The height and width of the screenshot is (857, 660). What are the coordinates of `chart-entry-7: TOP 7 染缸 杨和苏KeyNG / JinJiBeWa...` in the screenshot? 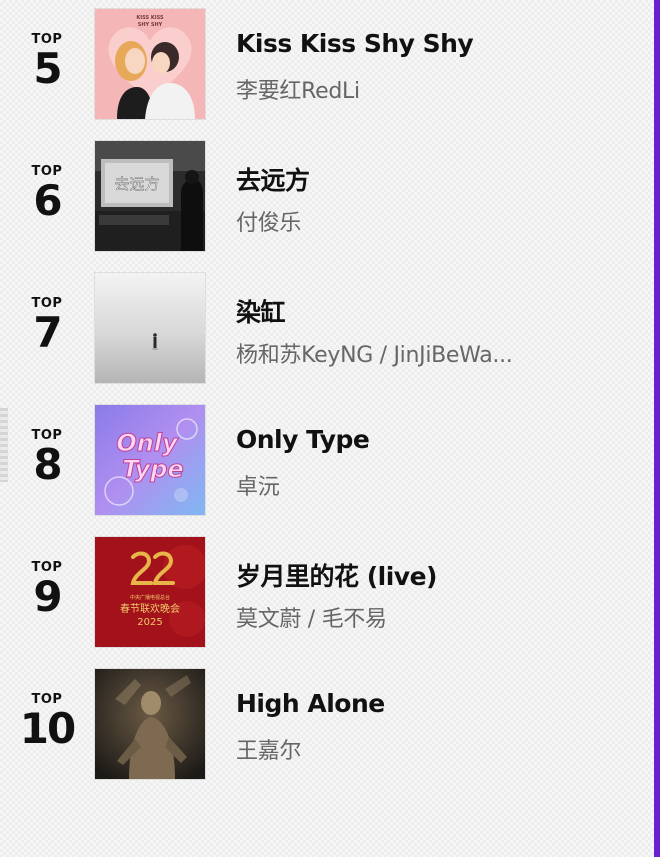 It's located at (320, 329).